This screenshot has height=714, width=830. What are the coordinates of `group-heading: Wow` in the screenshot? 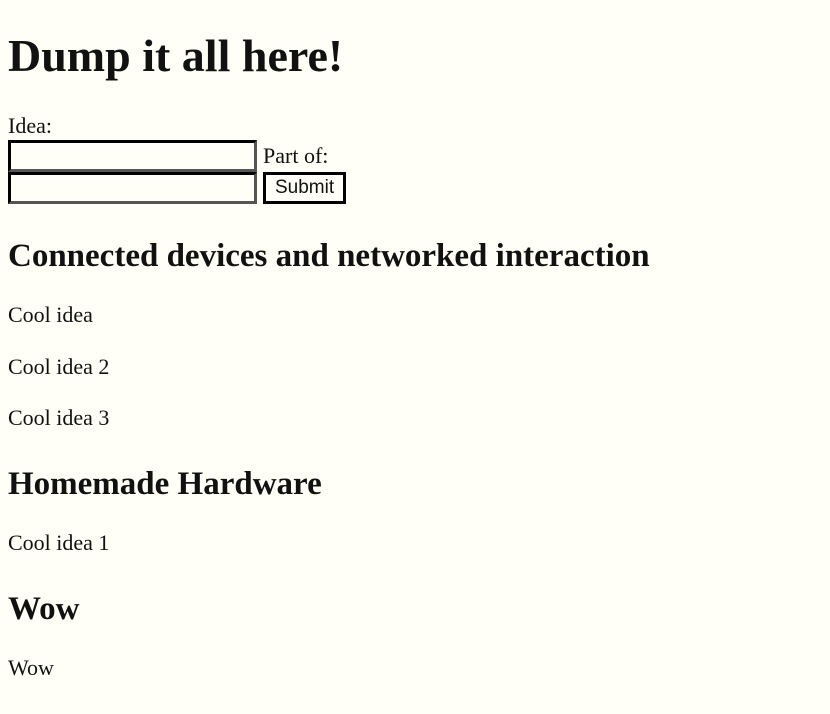 It's located at (44, 608).